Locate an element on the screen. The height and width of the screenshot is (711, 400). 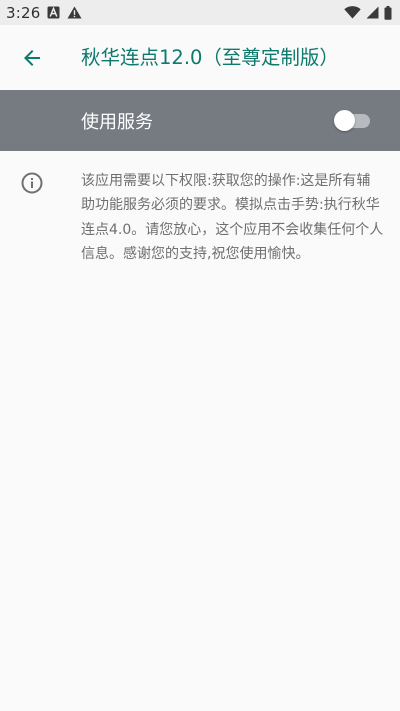
arrow-back-icon is located at coordinates (32, 57).